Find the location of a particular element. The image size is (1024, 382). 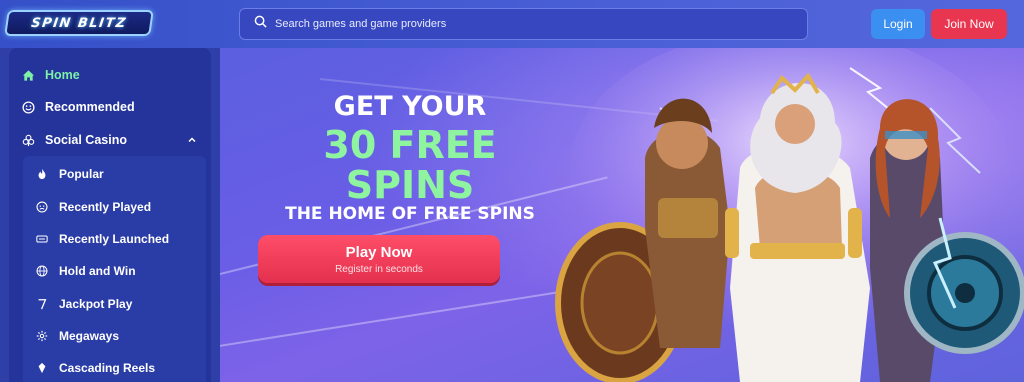

submenu-item-label: Megaways is located at coordinates (89, 336).